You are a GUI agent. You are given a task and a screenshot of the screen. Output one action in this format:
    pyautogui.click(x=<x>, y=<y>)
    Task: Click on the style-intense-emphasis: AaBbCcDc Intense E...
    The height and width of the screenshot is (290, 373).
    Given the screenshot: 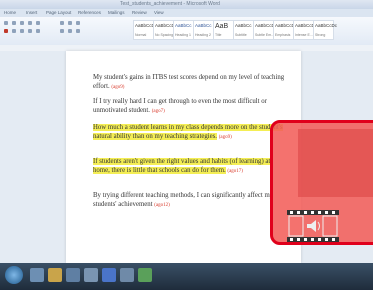 What is the action you would take?
    pyautogui.click(x=305, y=30)
    